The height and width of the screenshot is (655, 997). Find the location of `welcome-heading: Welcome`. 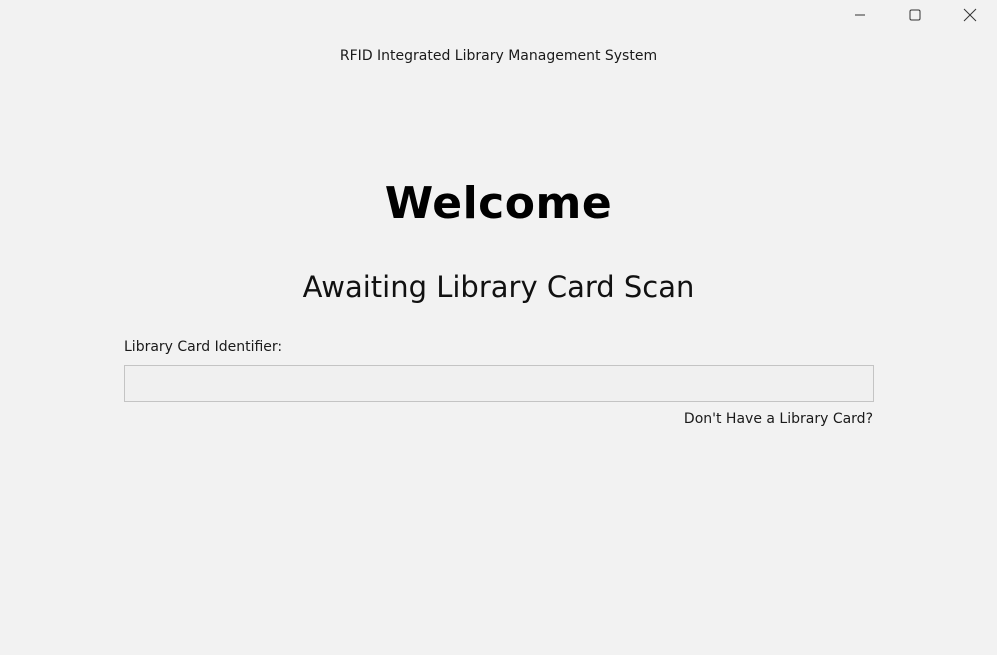

welcome-heading: Welcome is located at coordinates (498, 203).